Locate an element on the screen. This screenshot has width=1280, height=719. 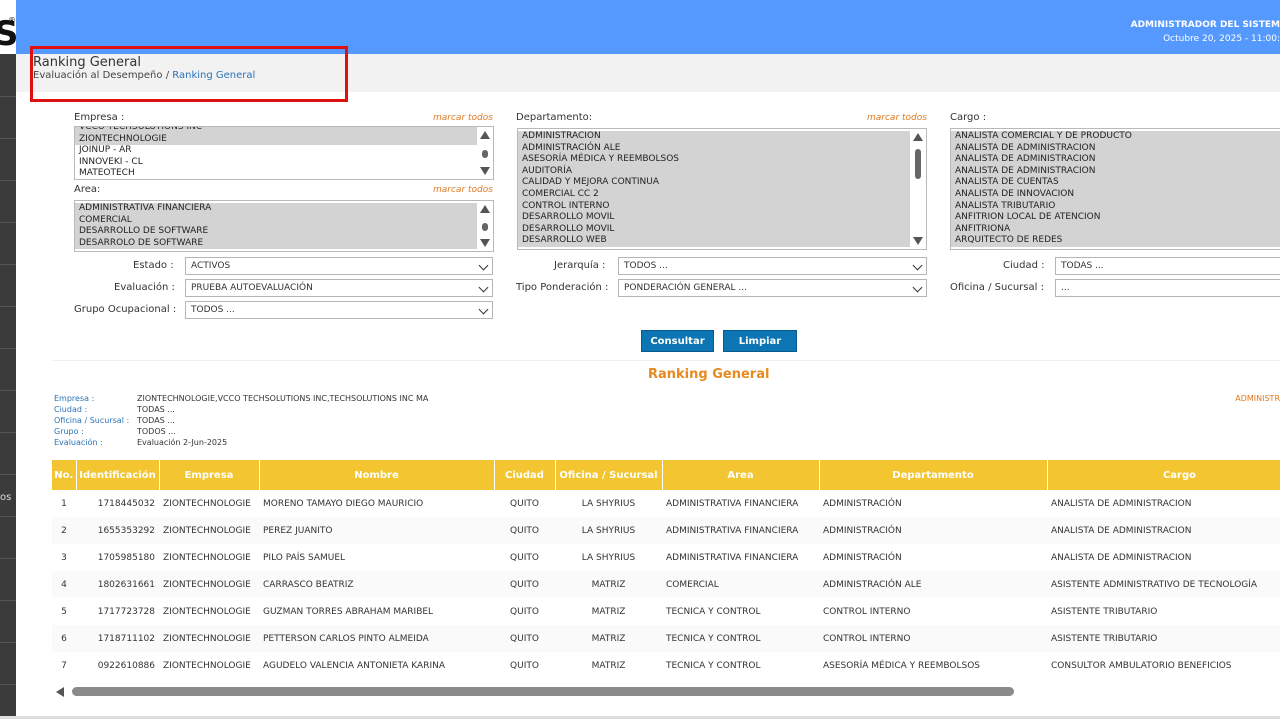
table-cell: PILO PAÍS SAMUEL is located at coordinates (304, 557).